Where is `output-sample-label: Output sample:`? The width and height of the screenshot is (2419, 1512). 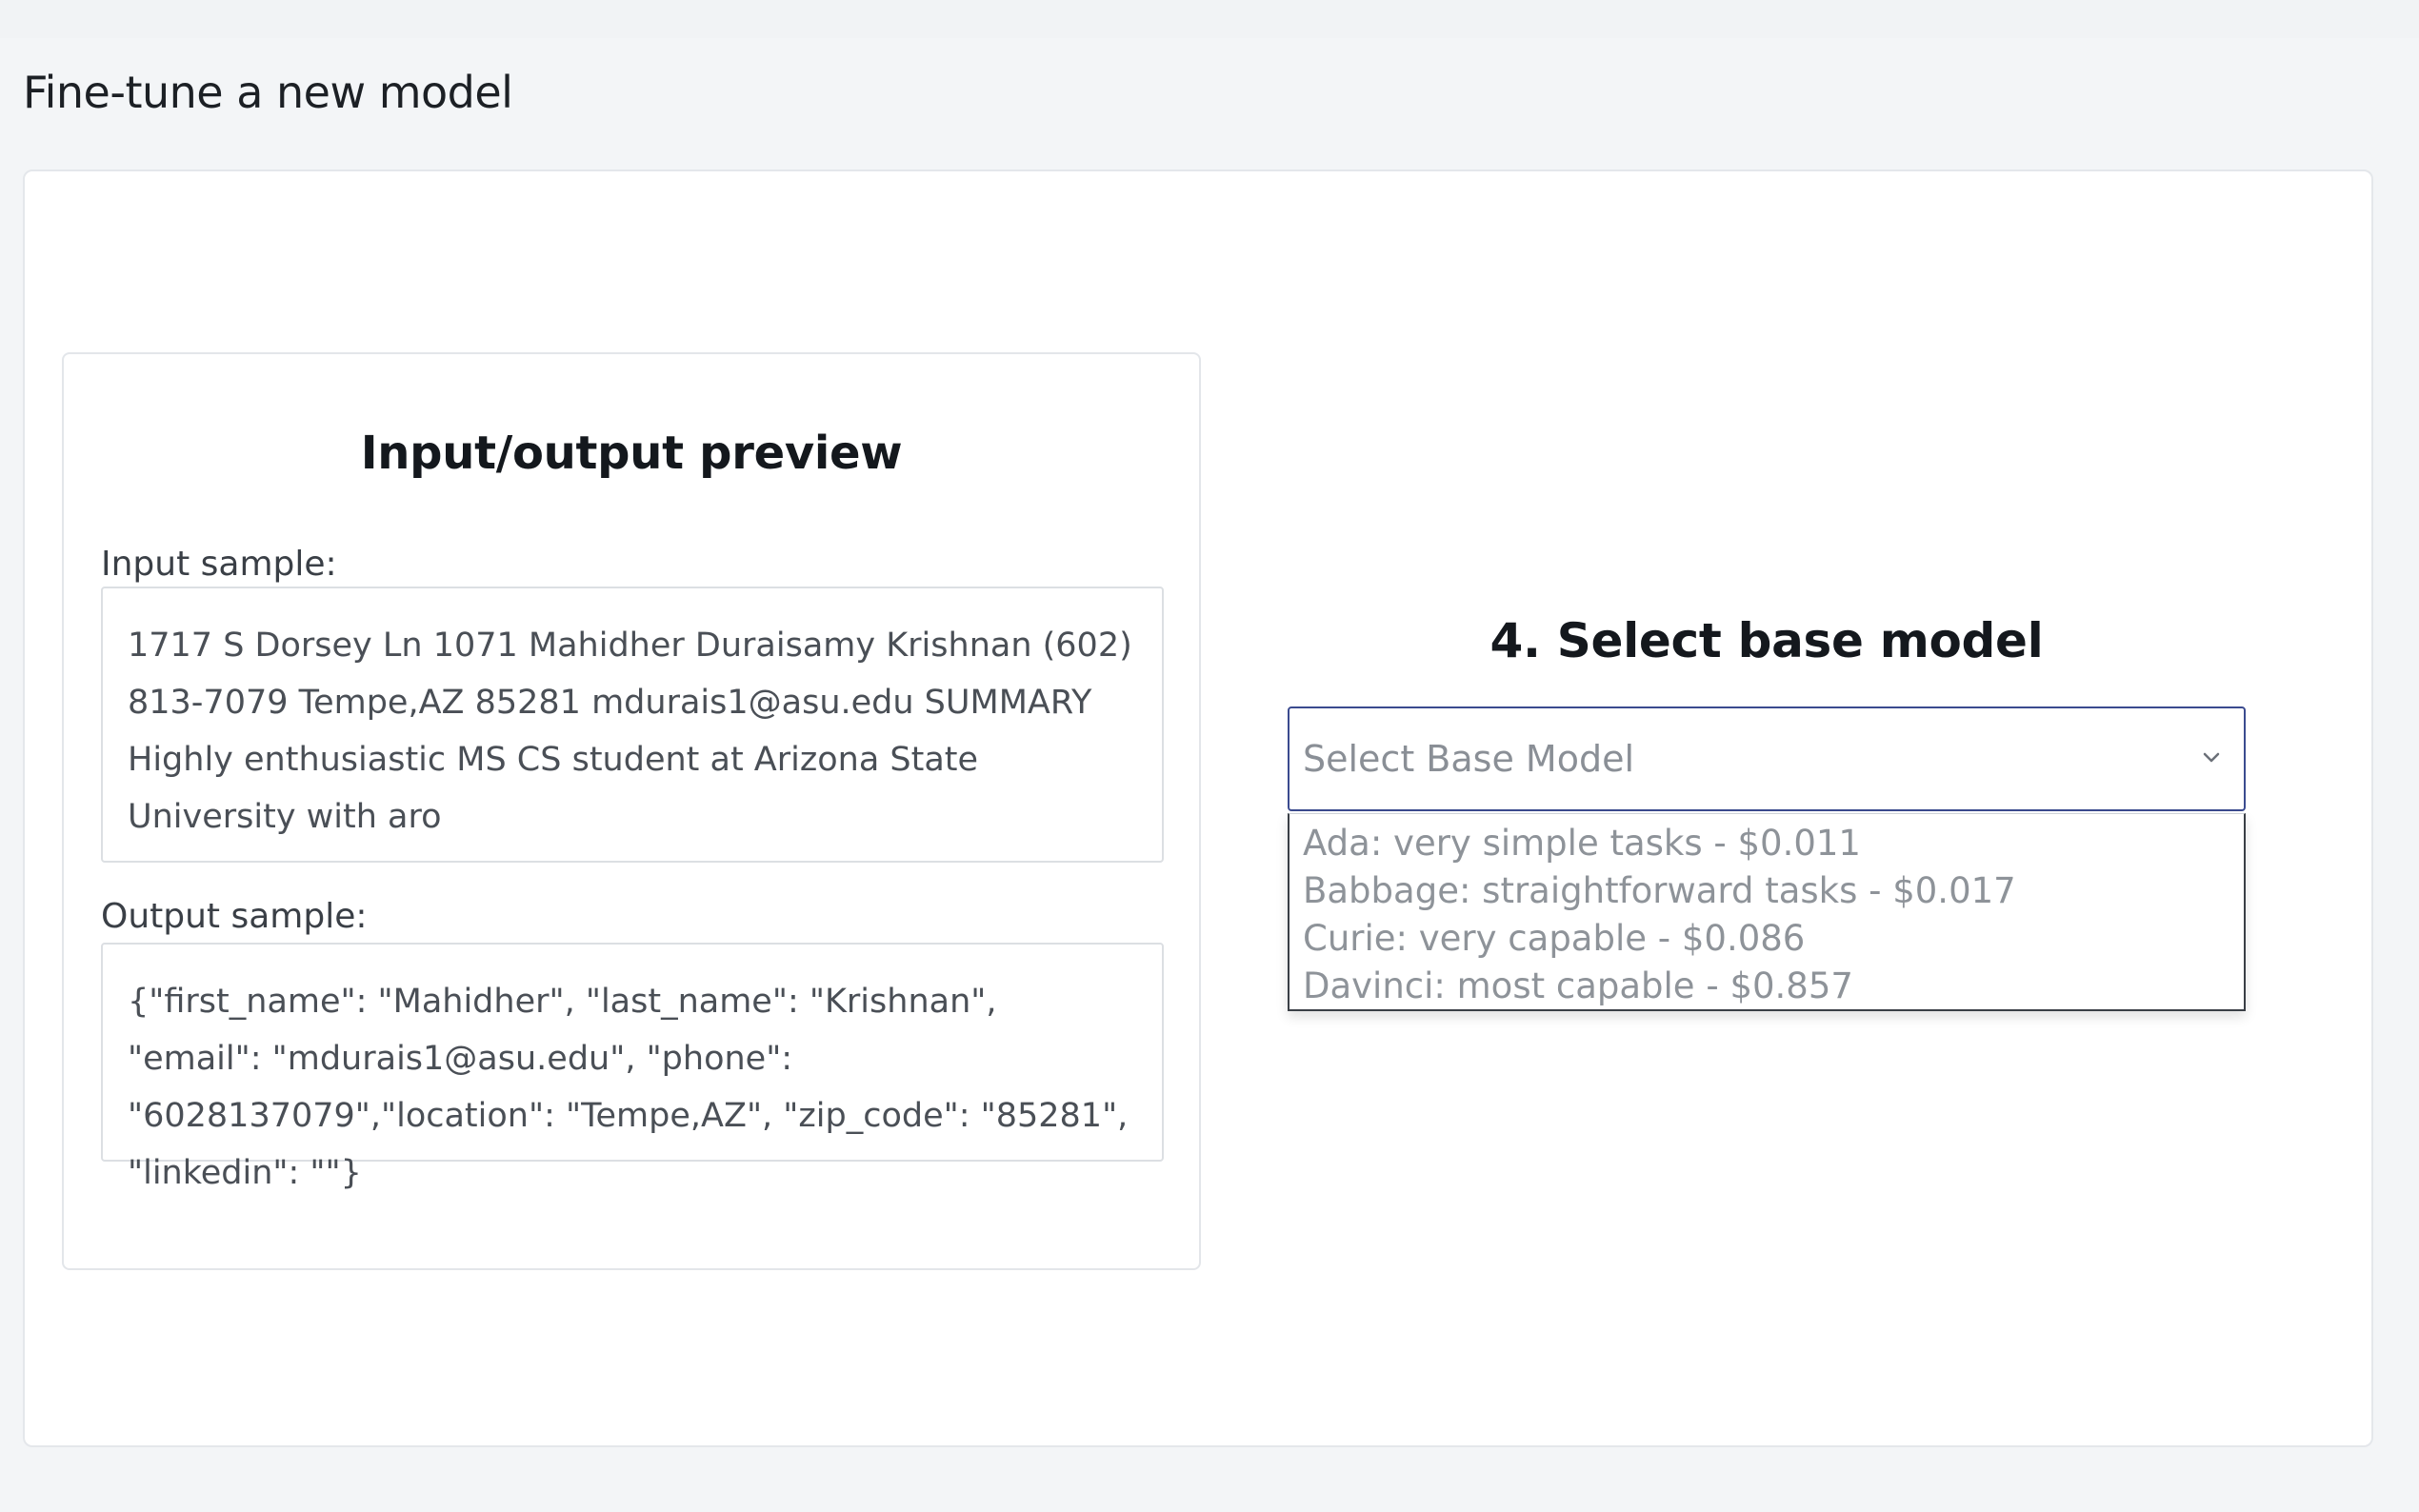 output-sample-label: Output sample: is located at coordinates (234, 916).